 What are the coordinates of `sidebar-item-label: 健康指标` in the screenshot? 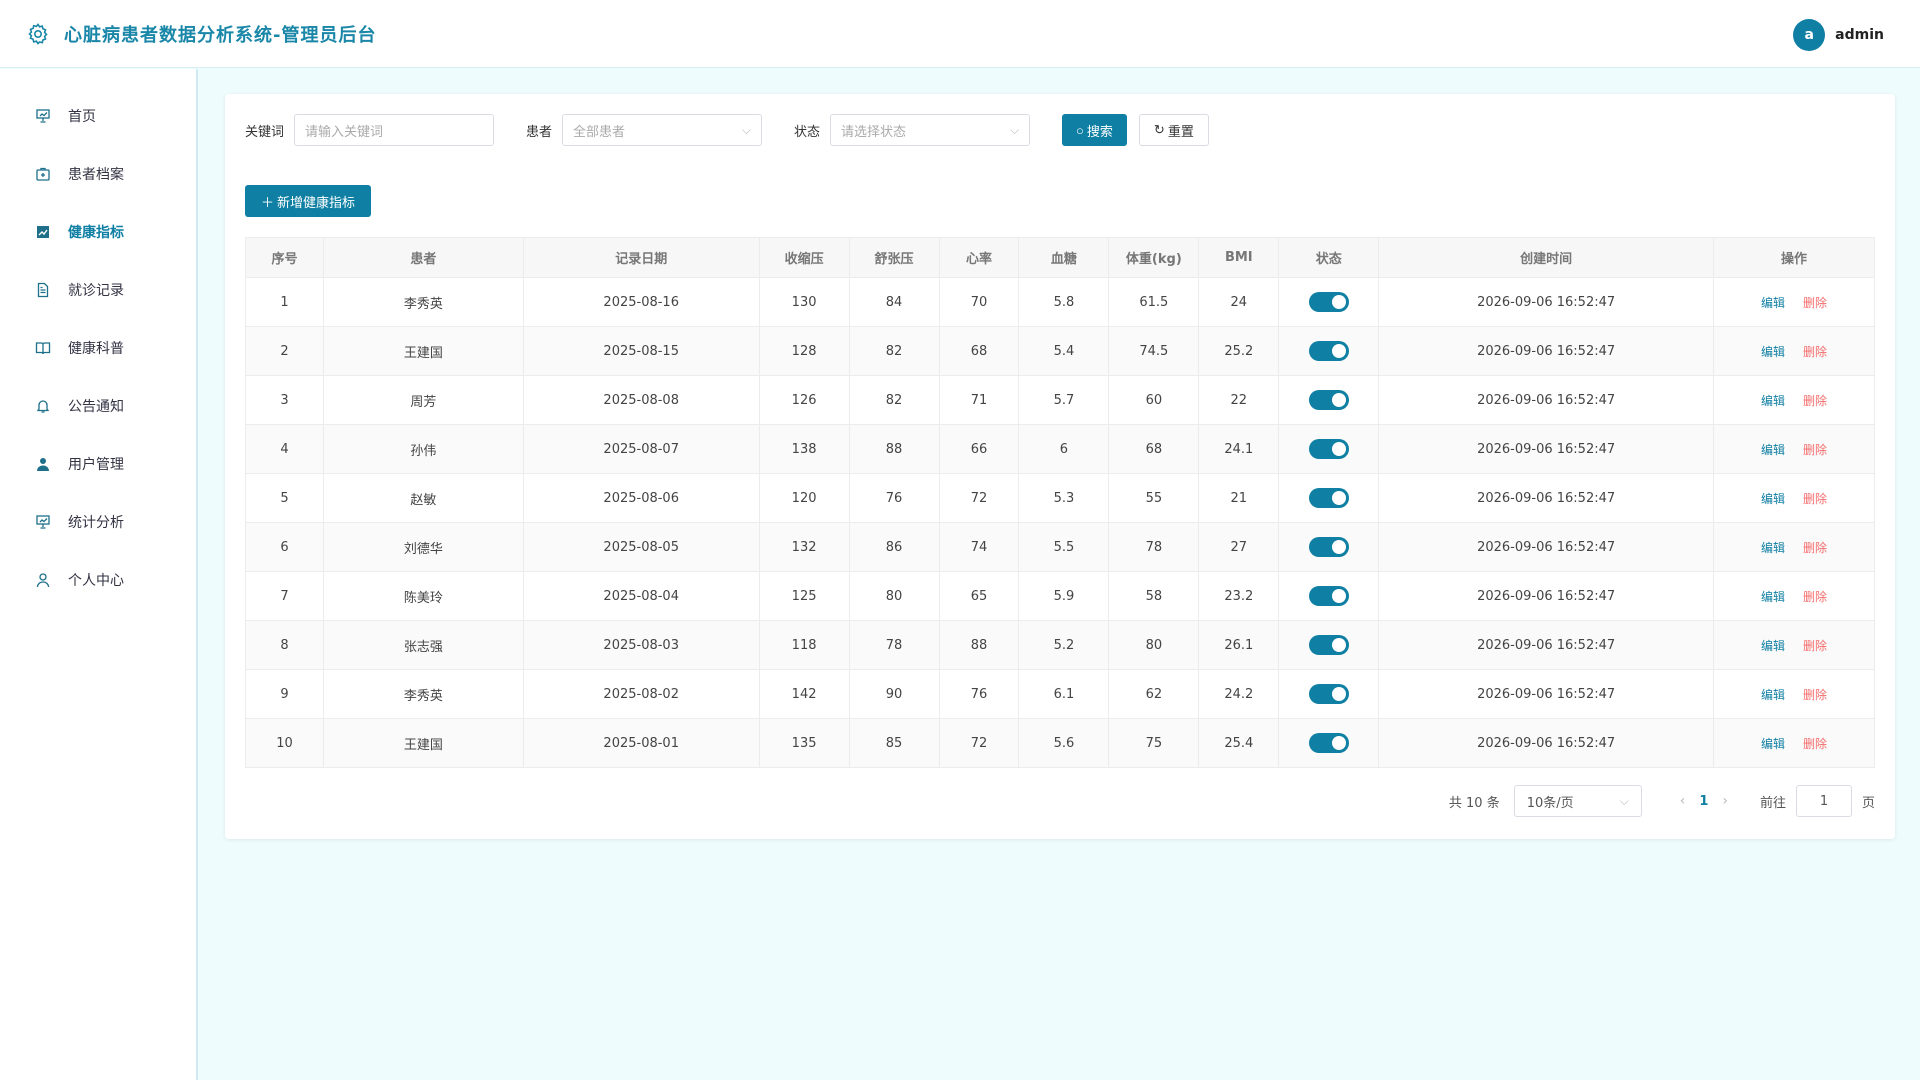 It's located at (96, 233).